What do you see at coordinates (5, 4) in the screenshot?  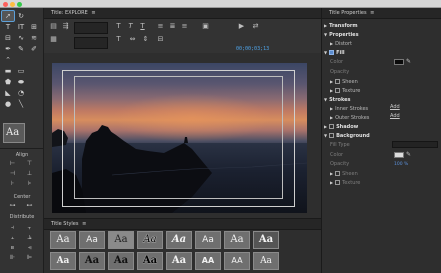 I see `close-window-button` at bounding box center [5, 4].